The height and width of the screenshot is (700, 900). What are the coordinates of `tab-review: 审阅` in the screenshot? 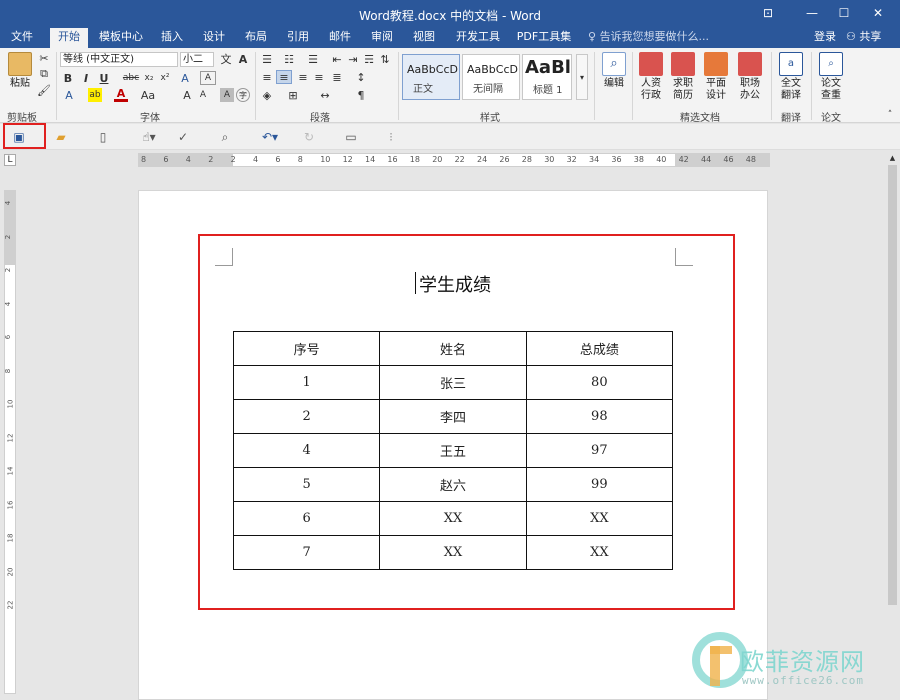 It's located at (382, 38).